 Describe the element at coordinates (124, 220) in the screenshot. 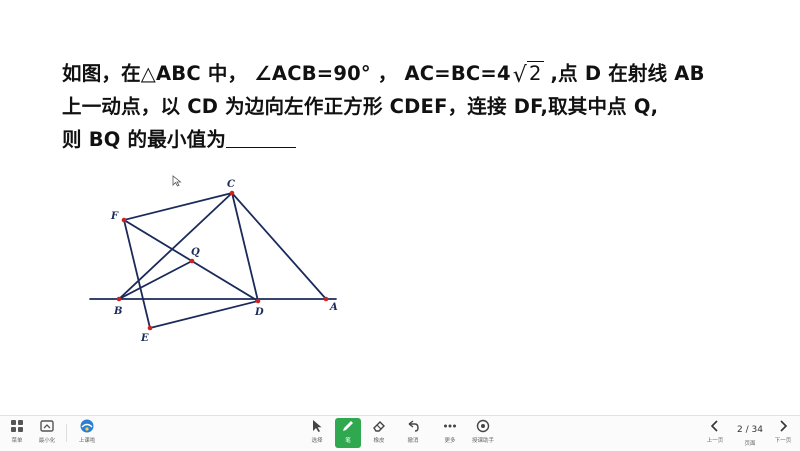

I see `point-f` at that location.